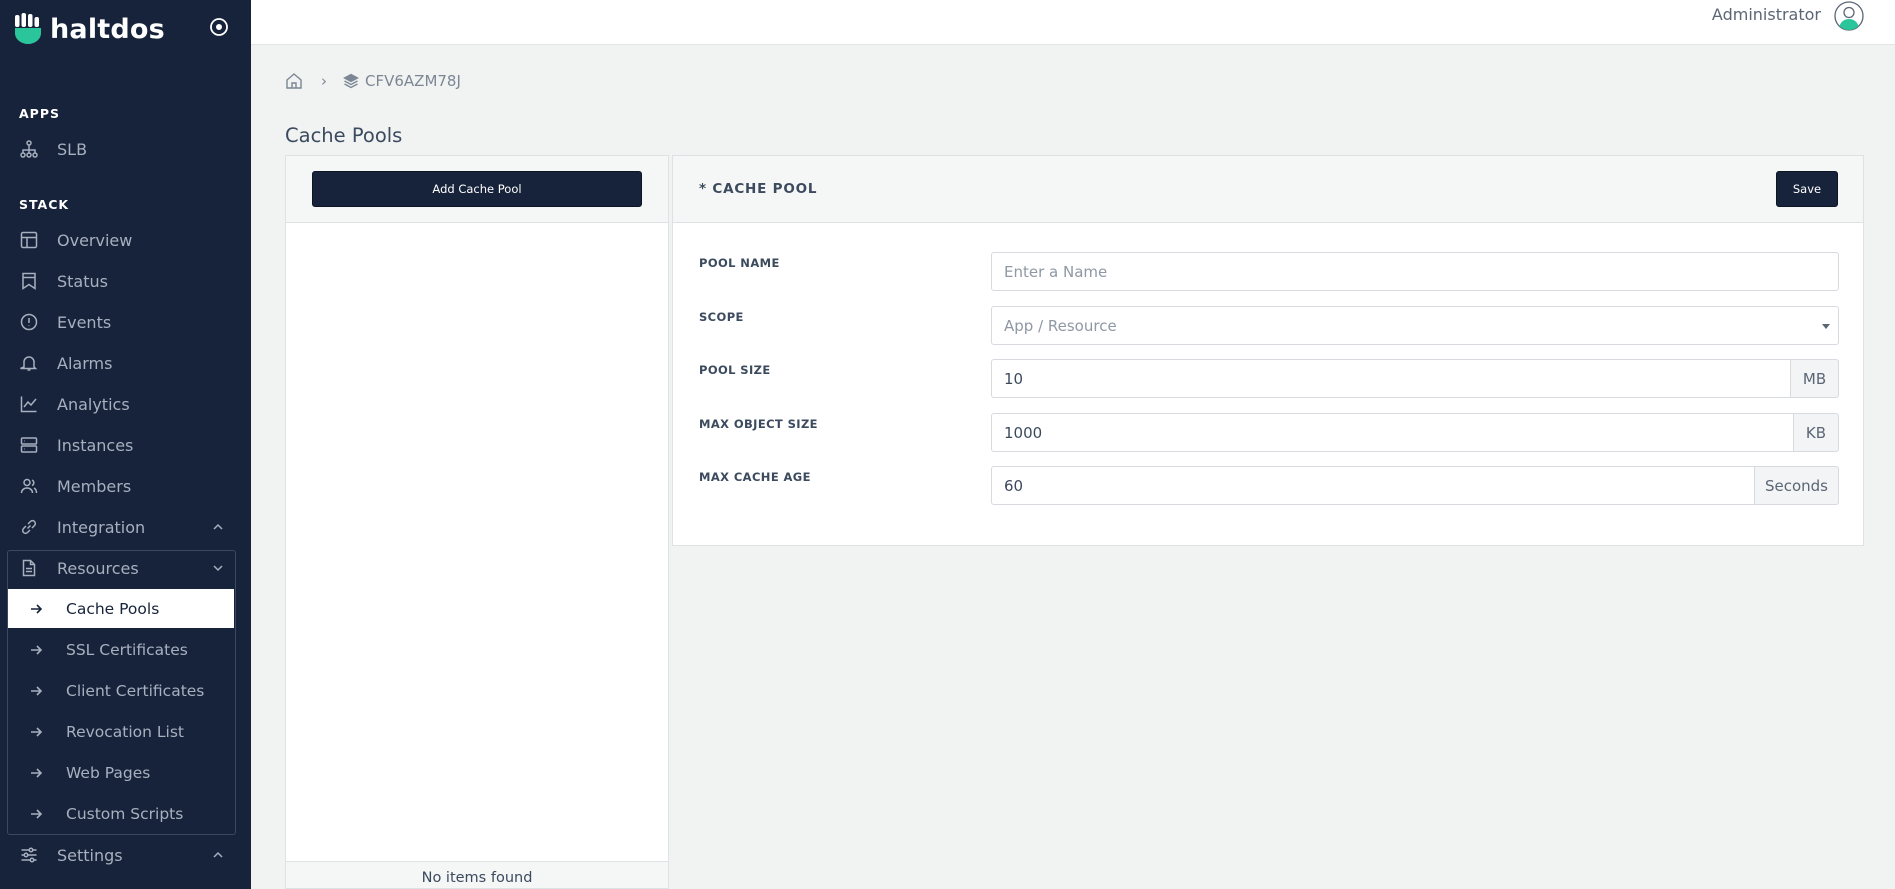  Describe the element at coordinates (82, 281) in the screenshot. I see `sidebar-item-label: Status` at that location.